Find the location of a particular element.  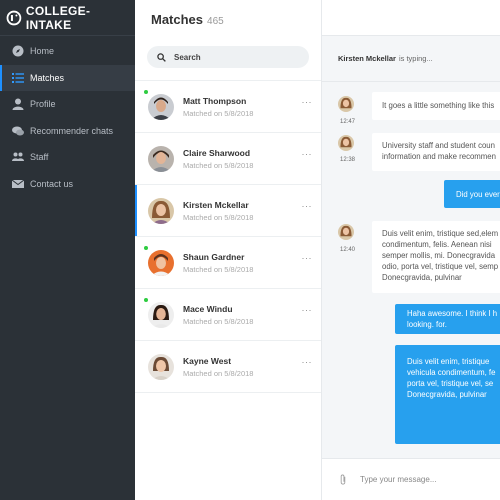

message-line: Duis velit enim, tristique sed,elem is located at coordinates (440, 233).